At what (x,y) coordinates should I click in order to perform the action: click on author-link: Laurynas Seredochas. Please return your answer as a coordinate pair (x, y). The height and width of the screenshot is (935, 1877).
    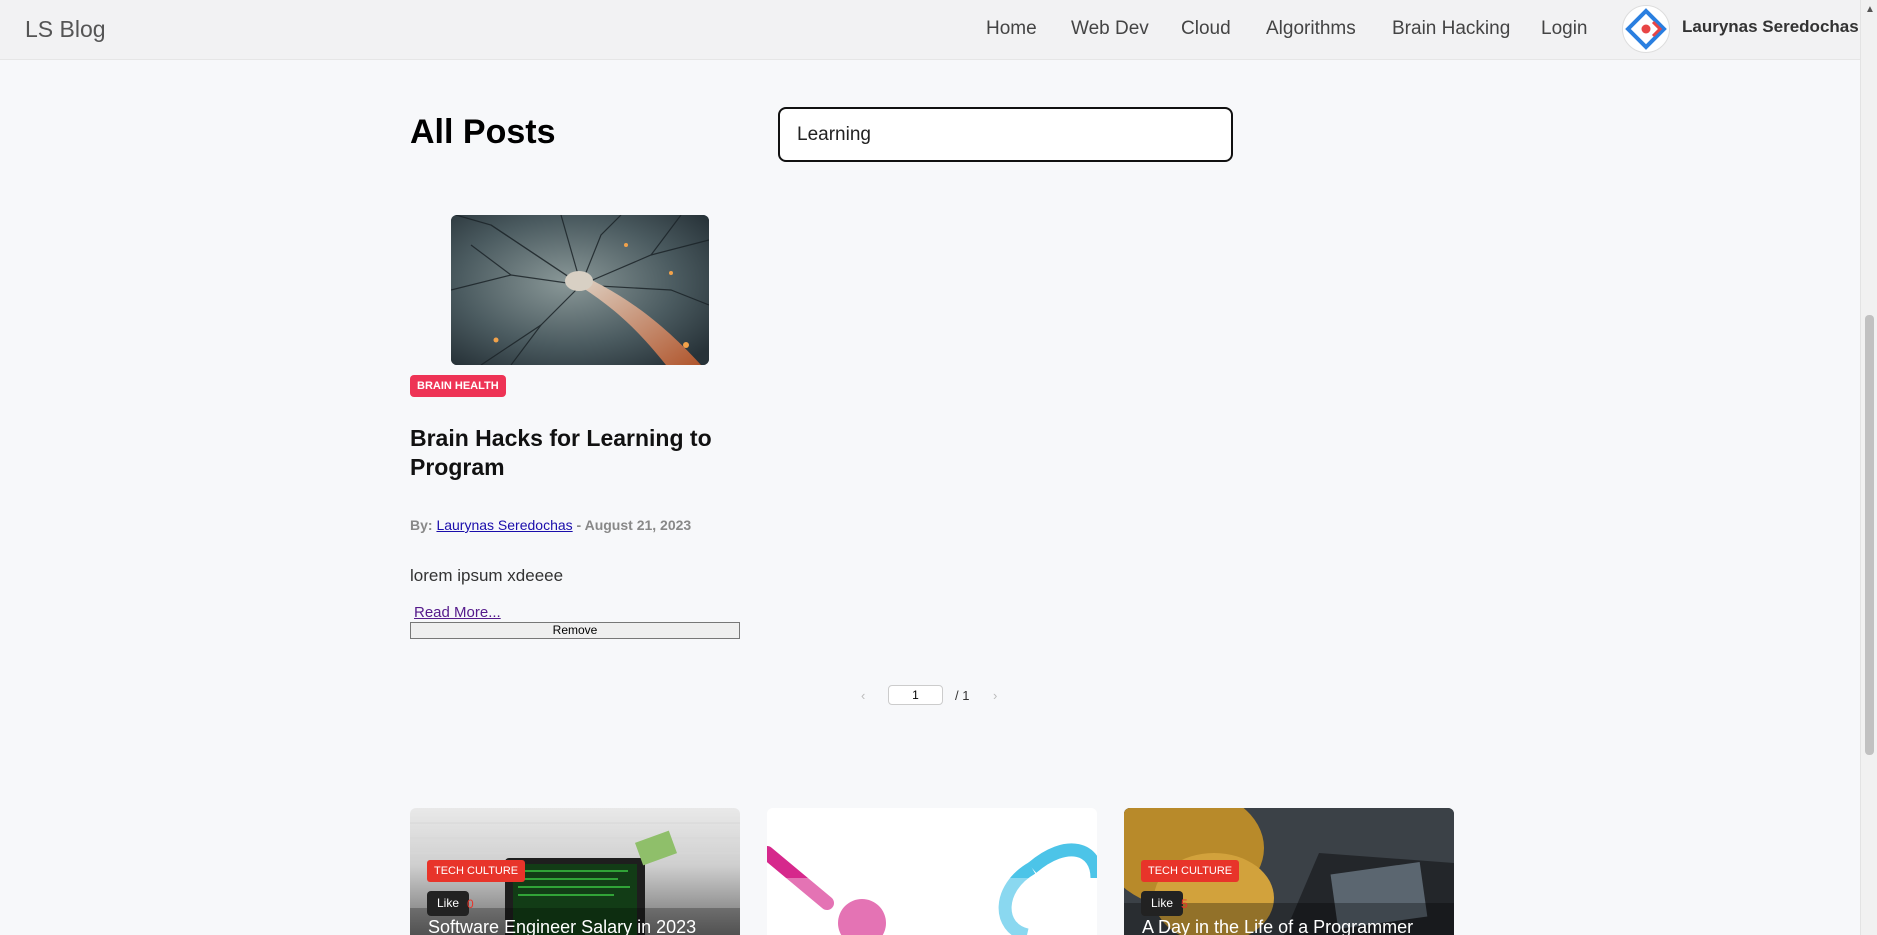
    Looking at the image, I should click on (504, 525).